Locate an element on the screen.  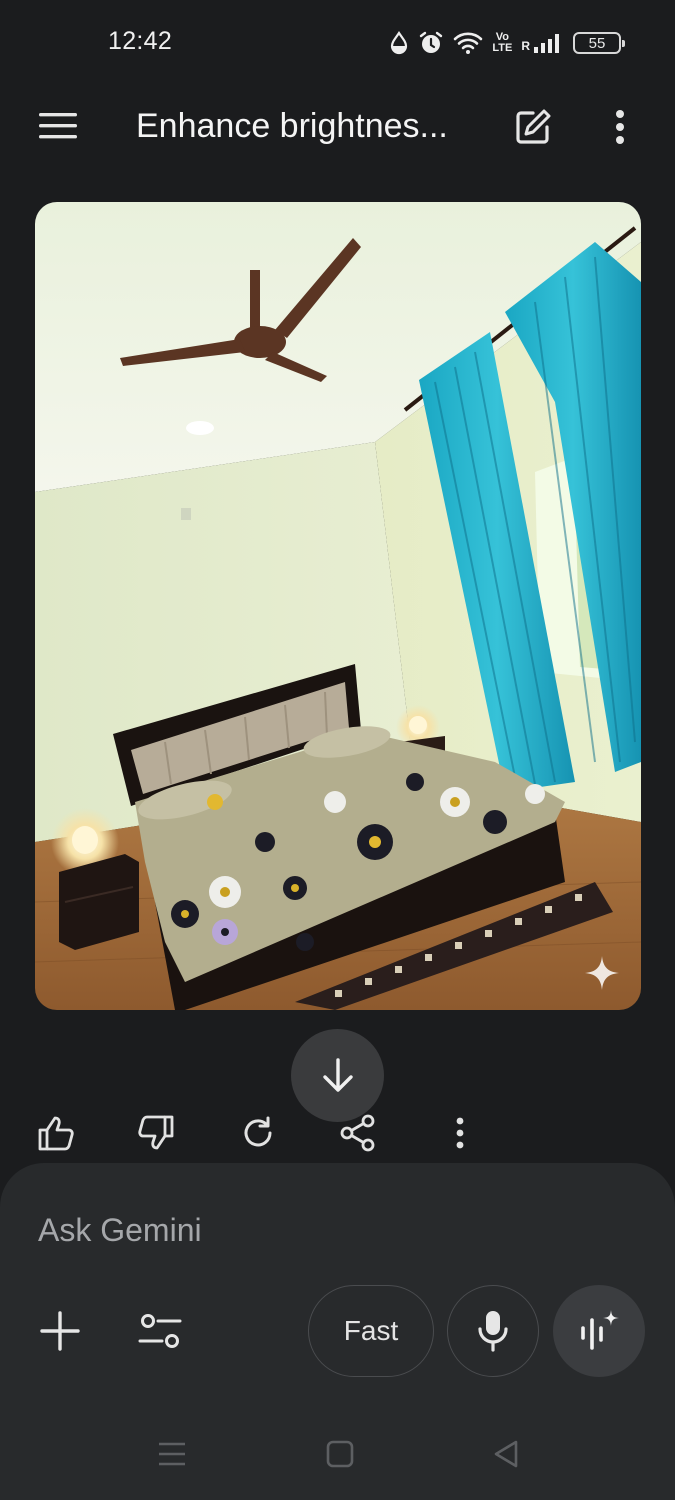
new-chat-button is located at coordinates (533, 127).